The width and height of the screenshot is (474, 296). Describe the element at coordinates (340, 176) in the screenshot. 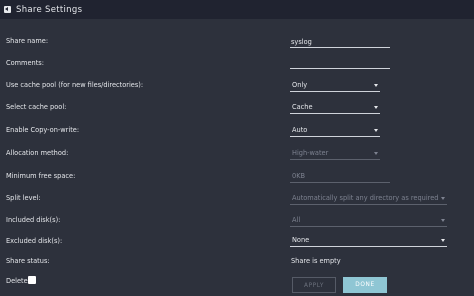

I see `min-free-input: 0KB` at that location.